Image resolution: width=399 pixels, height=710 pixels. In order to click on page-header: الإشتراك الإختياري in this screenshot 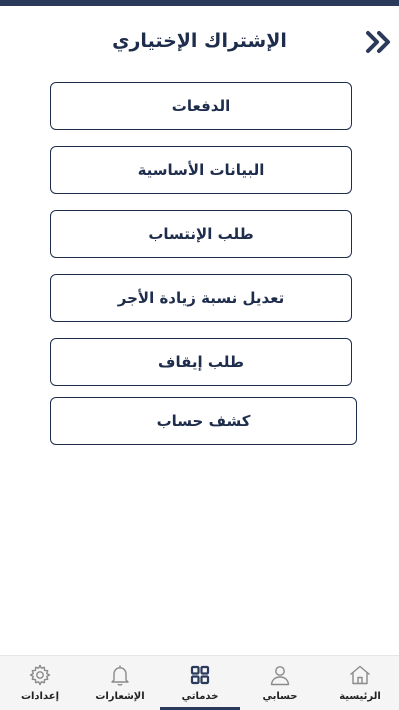, I will do `click(199, 42)`.